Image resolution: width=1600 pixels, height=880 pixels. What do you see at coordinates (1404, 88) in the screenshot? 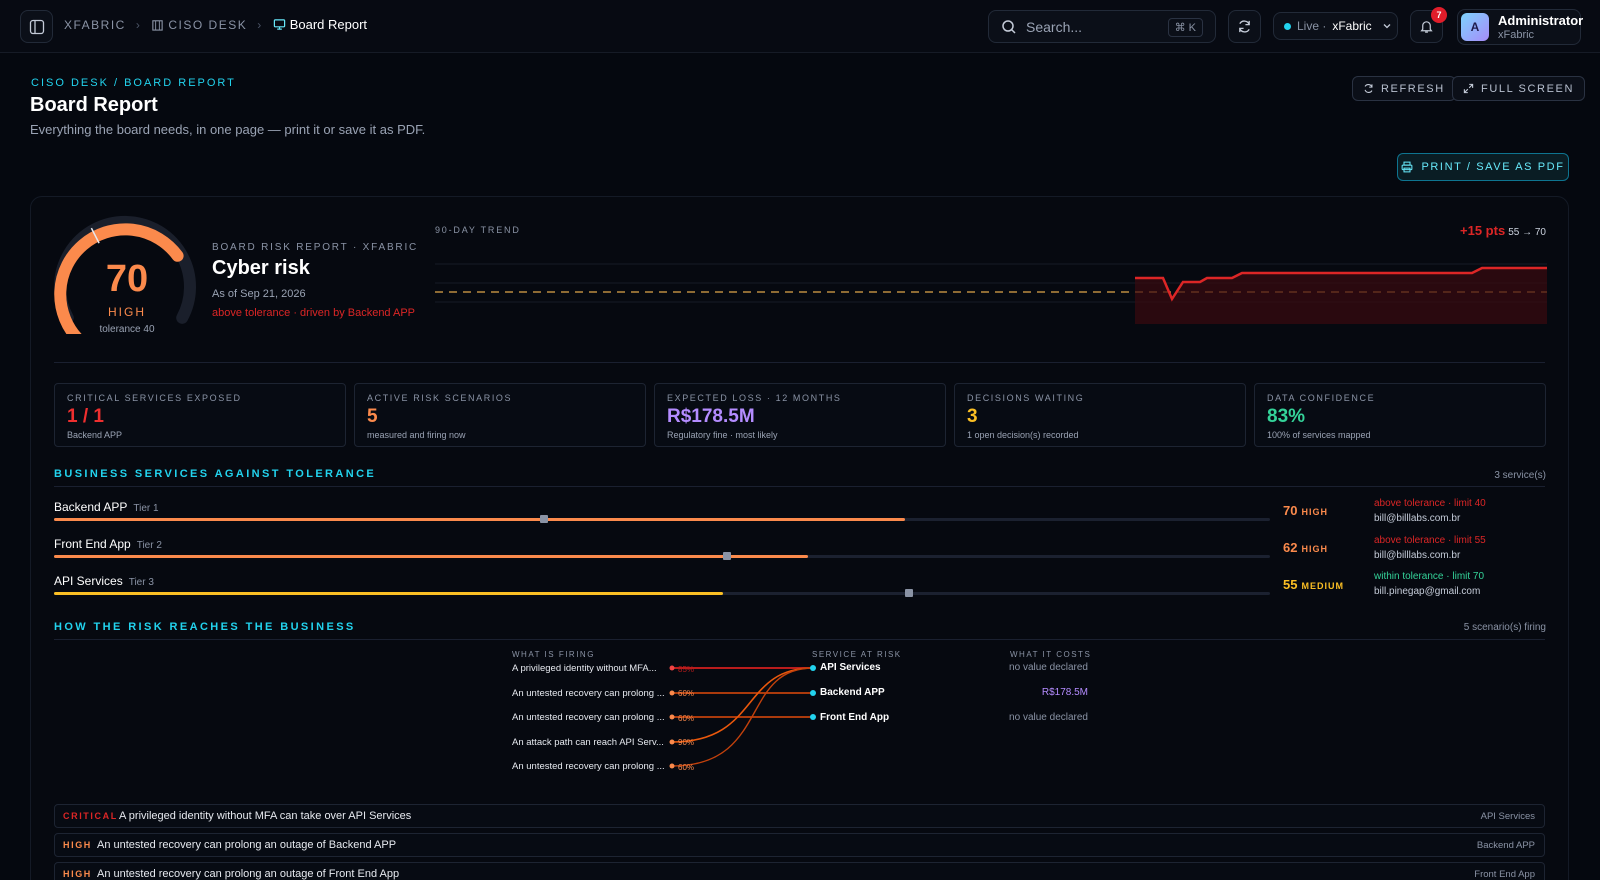
I see `refresh-button: REFRESH` at bounding box center [1404, 88].